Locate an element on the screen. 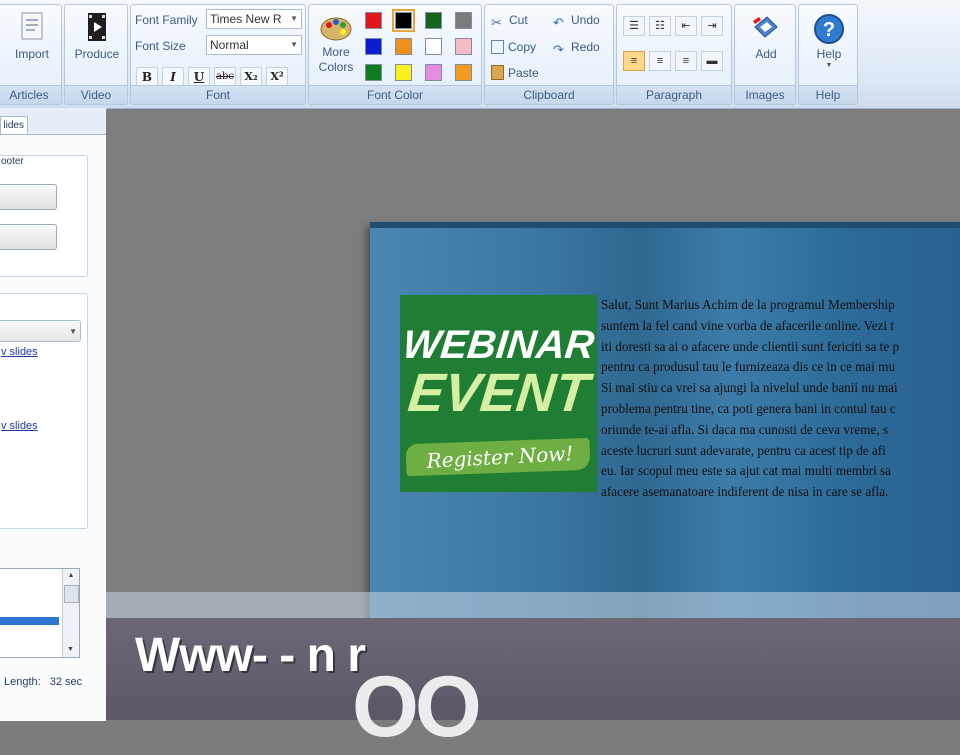 The image size is (960, 755). scrollbar: ▲ ▼ is located at coordinates (70, 613).